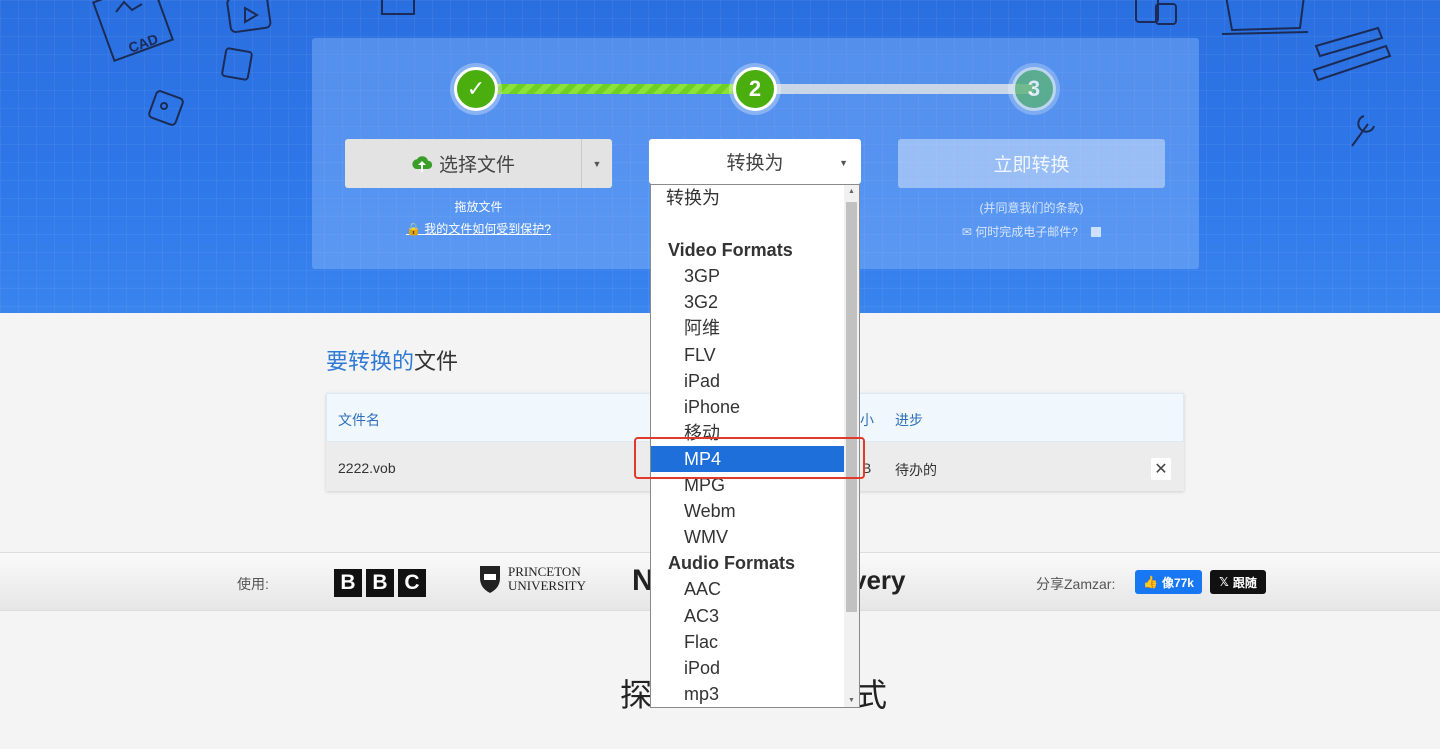 This screenshot has height=749, width=1440. Describe the element at coordinates (398, 7) in the screenshot. I see `folder-doodle-icon` at that location.